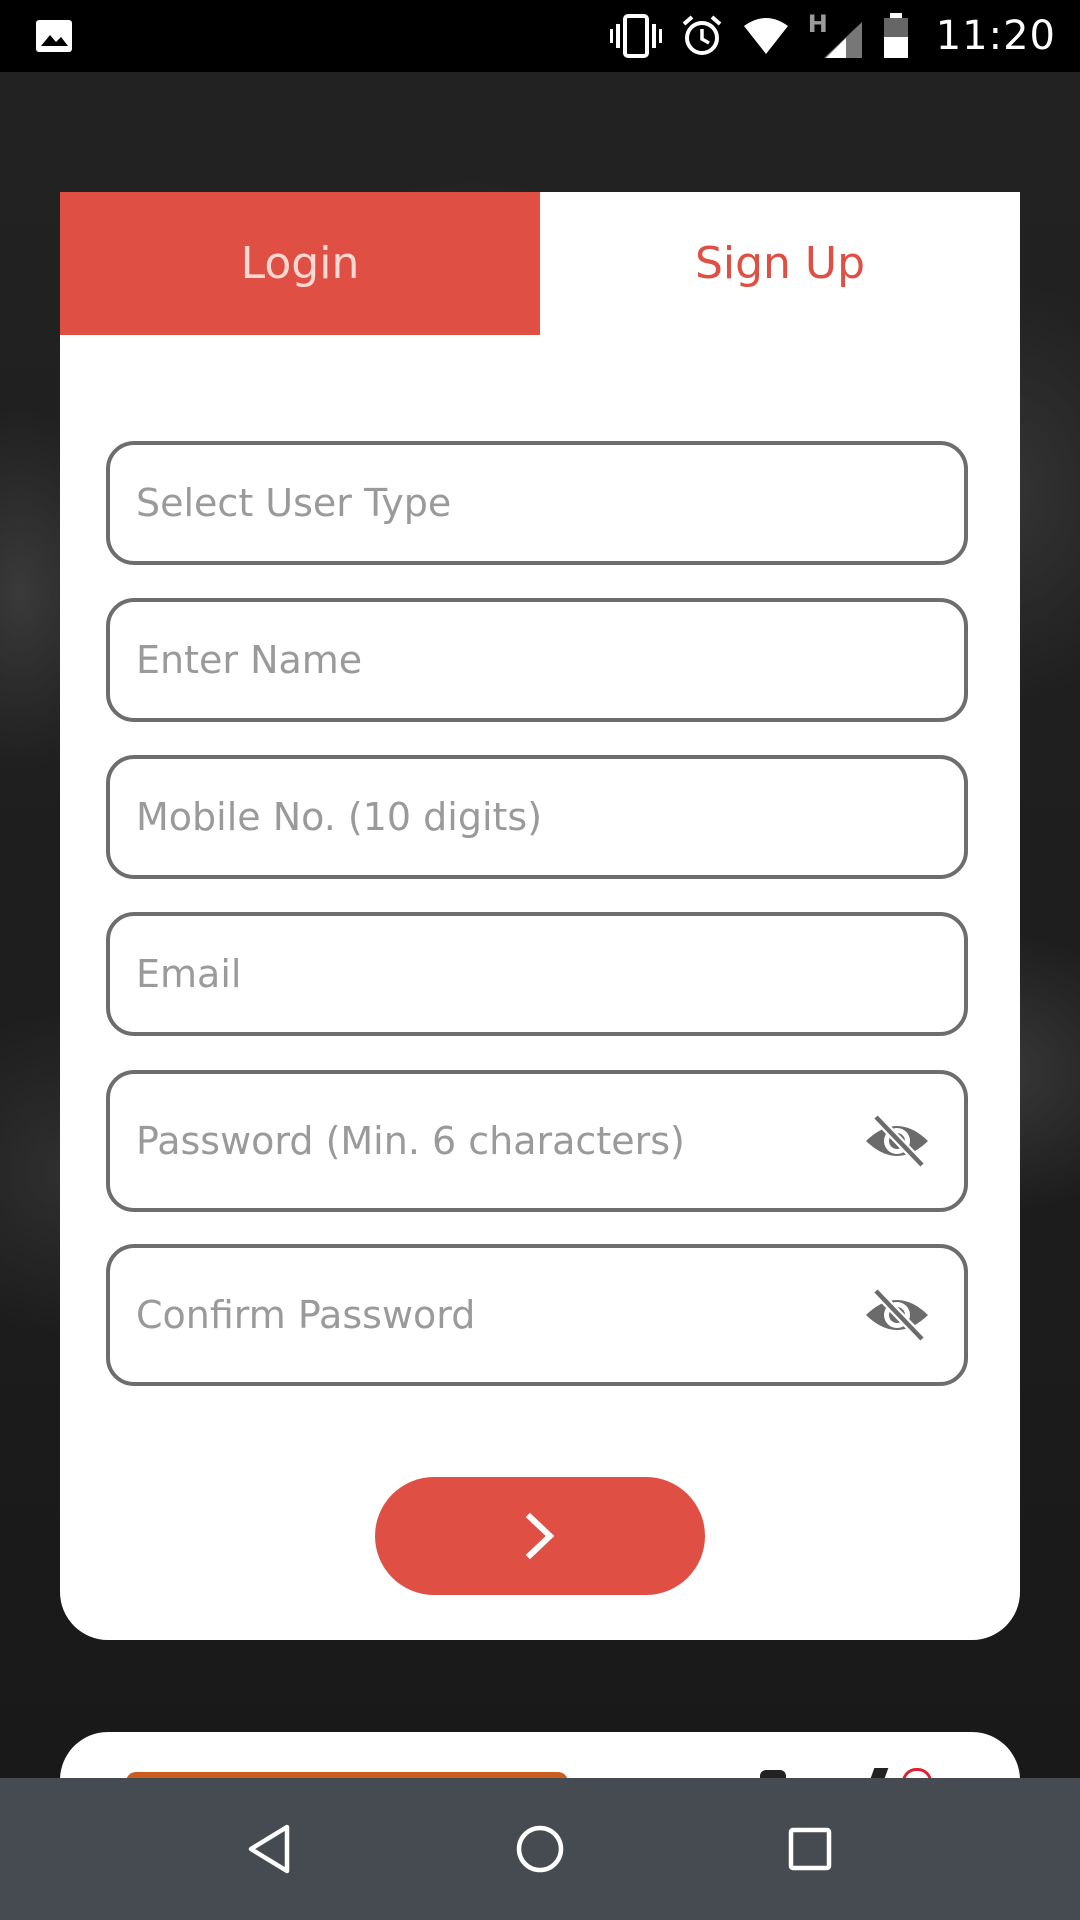  I want to click on battery-icon, so click(895, 35).